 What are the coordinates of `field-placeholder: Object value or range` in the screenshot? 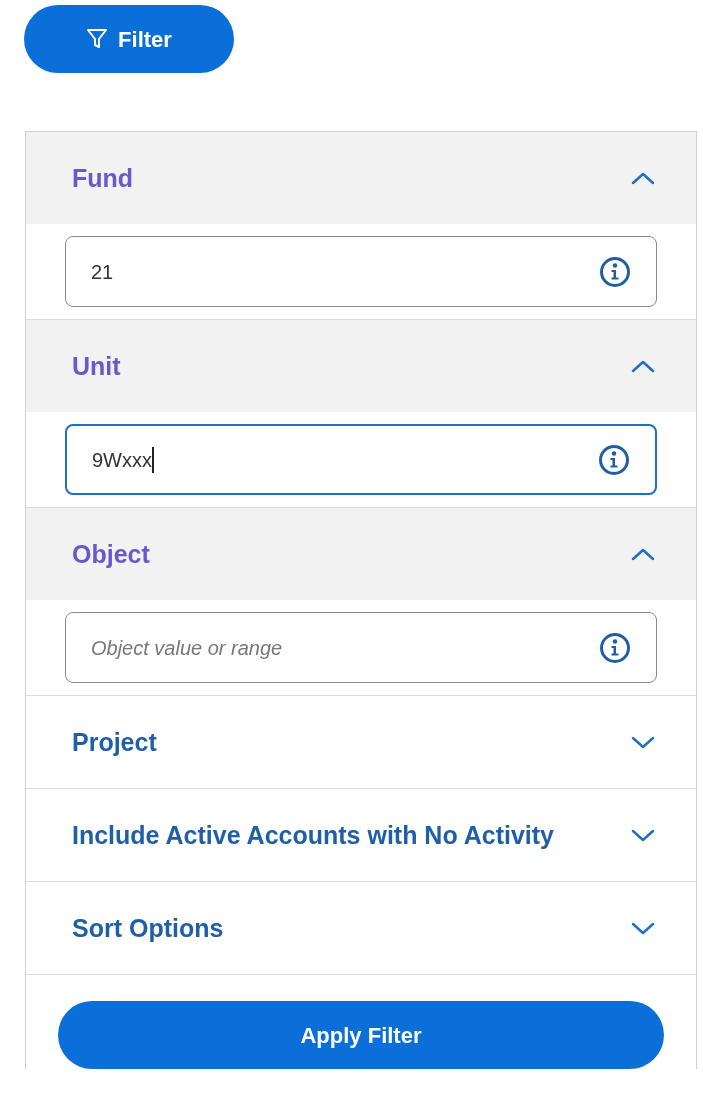 It's located at (187, 648).